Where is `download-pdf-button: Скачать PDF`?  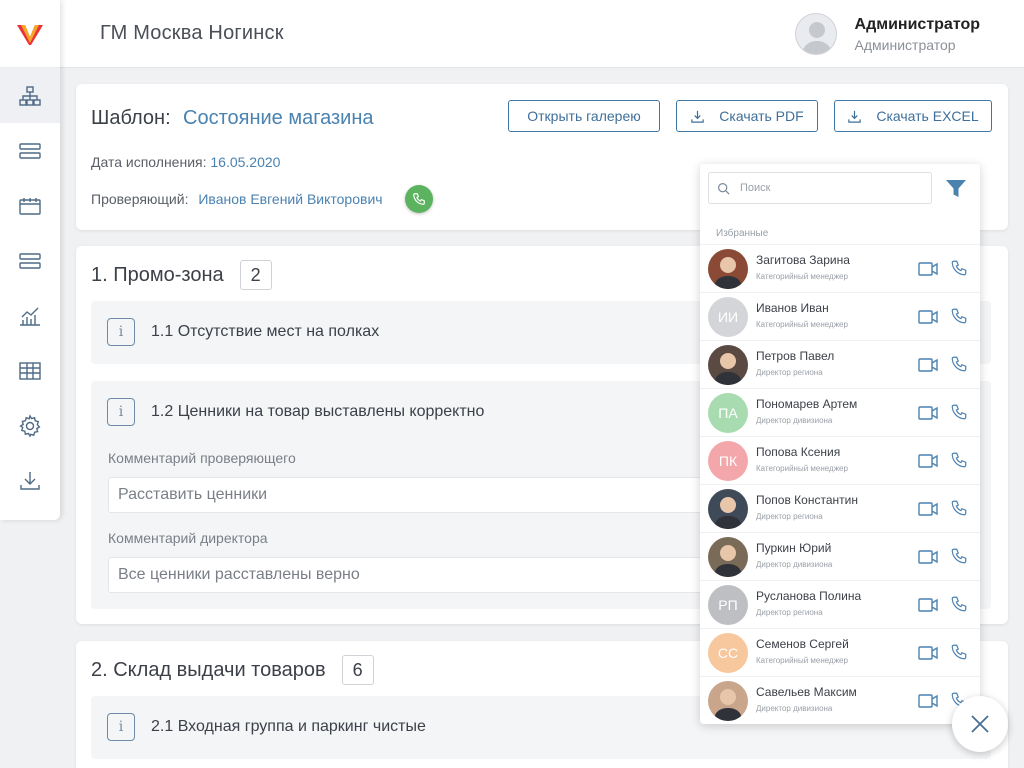
download-pdf-button: Скачать PDF is located at coordinates (747, 116).